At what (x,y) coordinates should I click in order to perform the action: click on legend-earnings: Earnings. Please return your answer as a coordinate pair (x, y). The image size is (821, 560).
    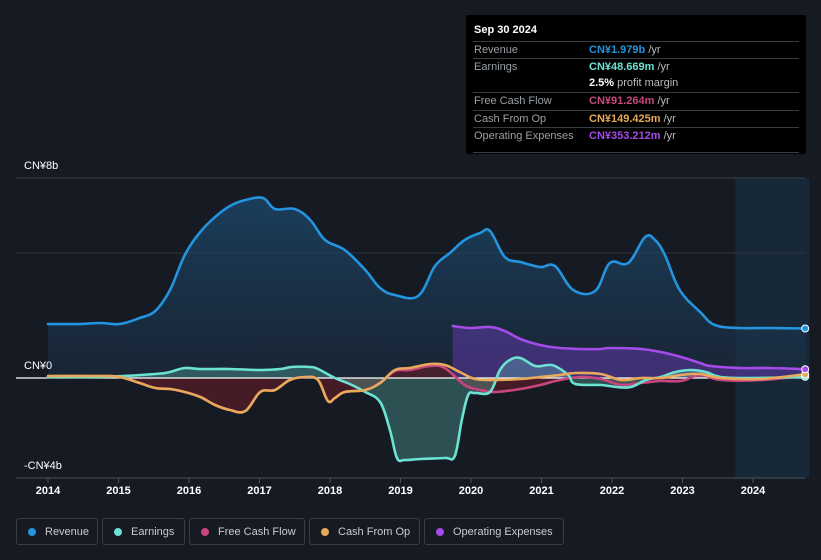
    Looking at the image, I should click on (143, 531).